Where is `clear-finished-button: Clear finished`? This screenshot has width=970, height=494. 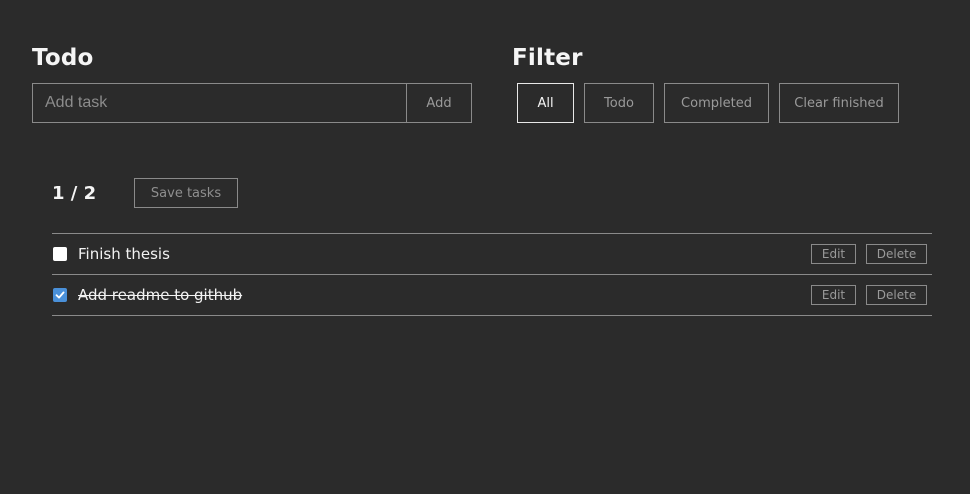 clear-finished-button: Clear finished is located at coordinates (839, 103).